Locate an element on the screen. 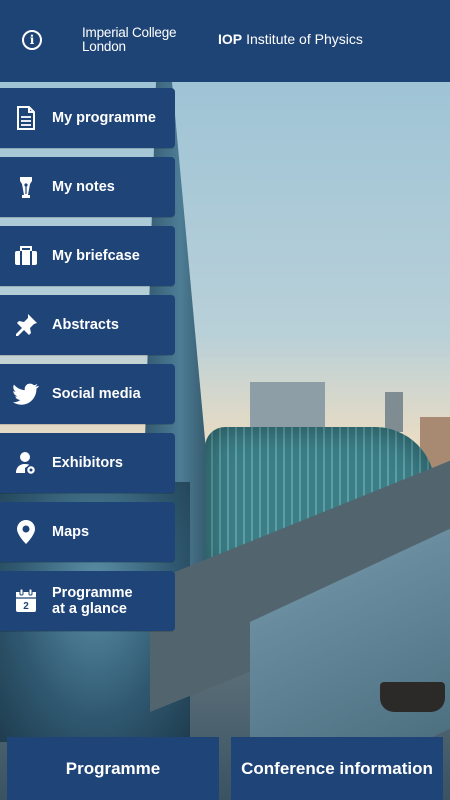 This screenshot has width=450, height=800. menu-item-abstracts: Abstracts is located at coordinates (87, 325).